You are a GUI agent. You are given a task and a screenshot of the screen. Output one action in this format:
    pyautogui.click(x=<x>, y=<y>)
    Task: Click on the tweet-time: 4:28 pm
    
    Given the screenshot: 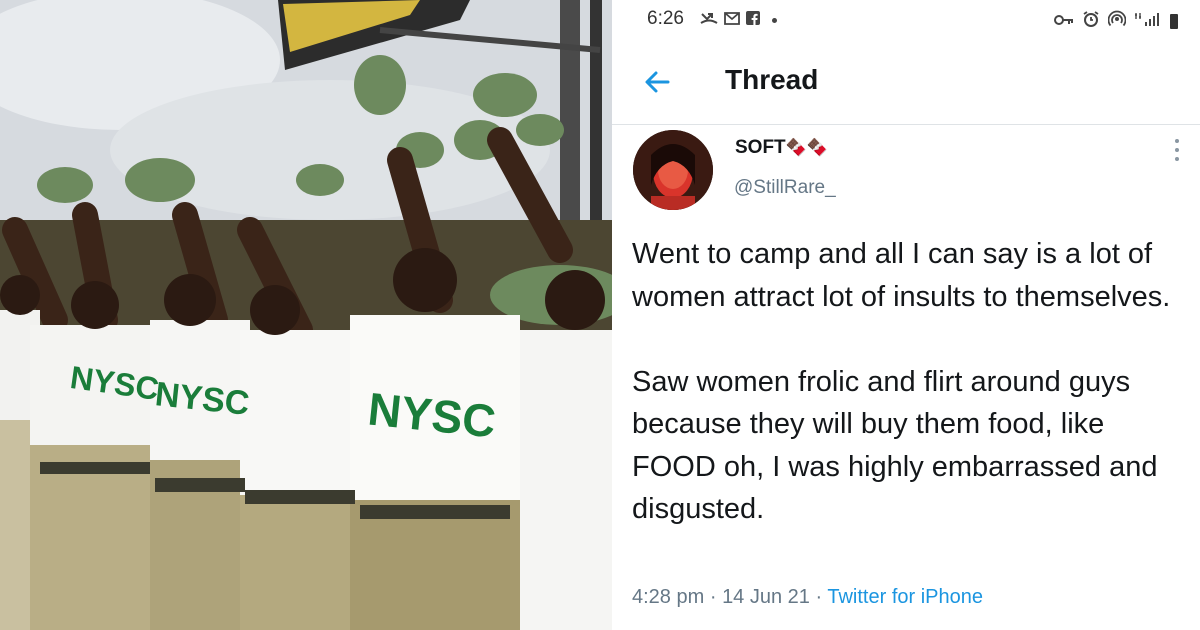 What is the action you would take?
    pyautogui.click(x=668, y=597)
    